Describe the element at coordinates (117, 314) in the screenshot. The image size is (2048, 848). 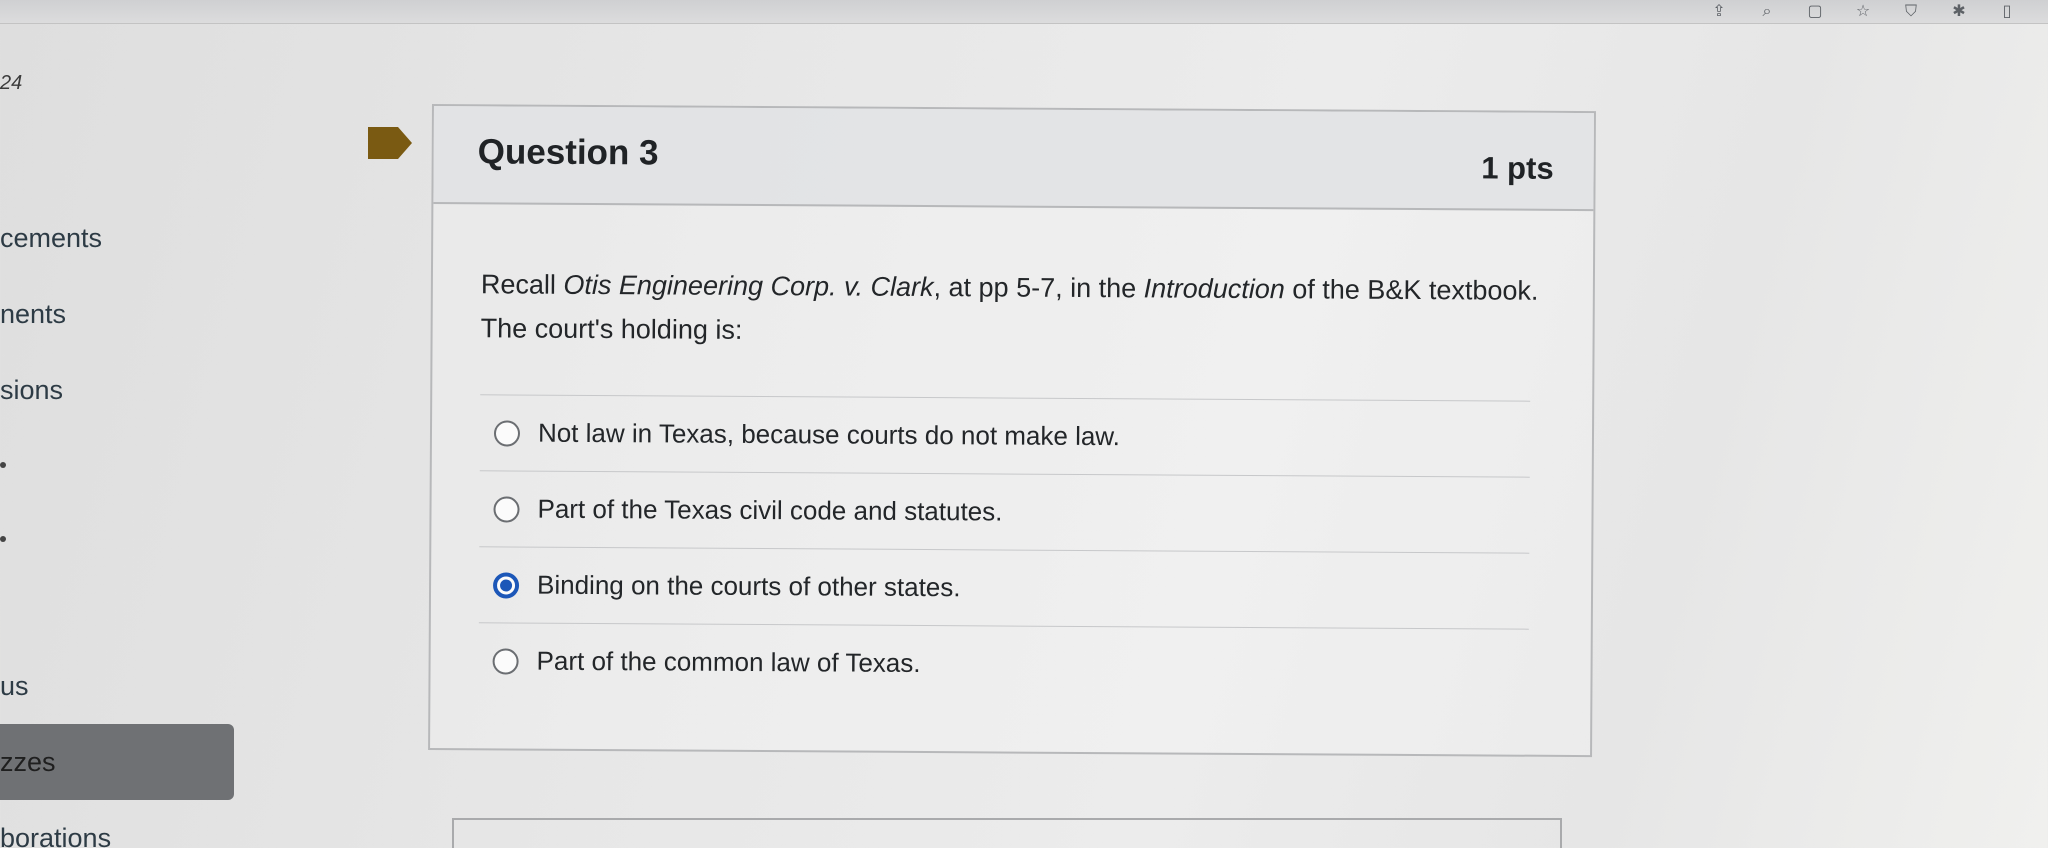
I see `sidebar-item-assignments: nents` at that location.